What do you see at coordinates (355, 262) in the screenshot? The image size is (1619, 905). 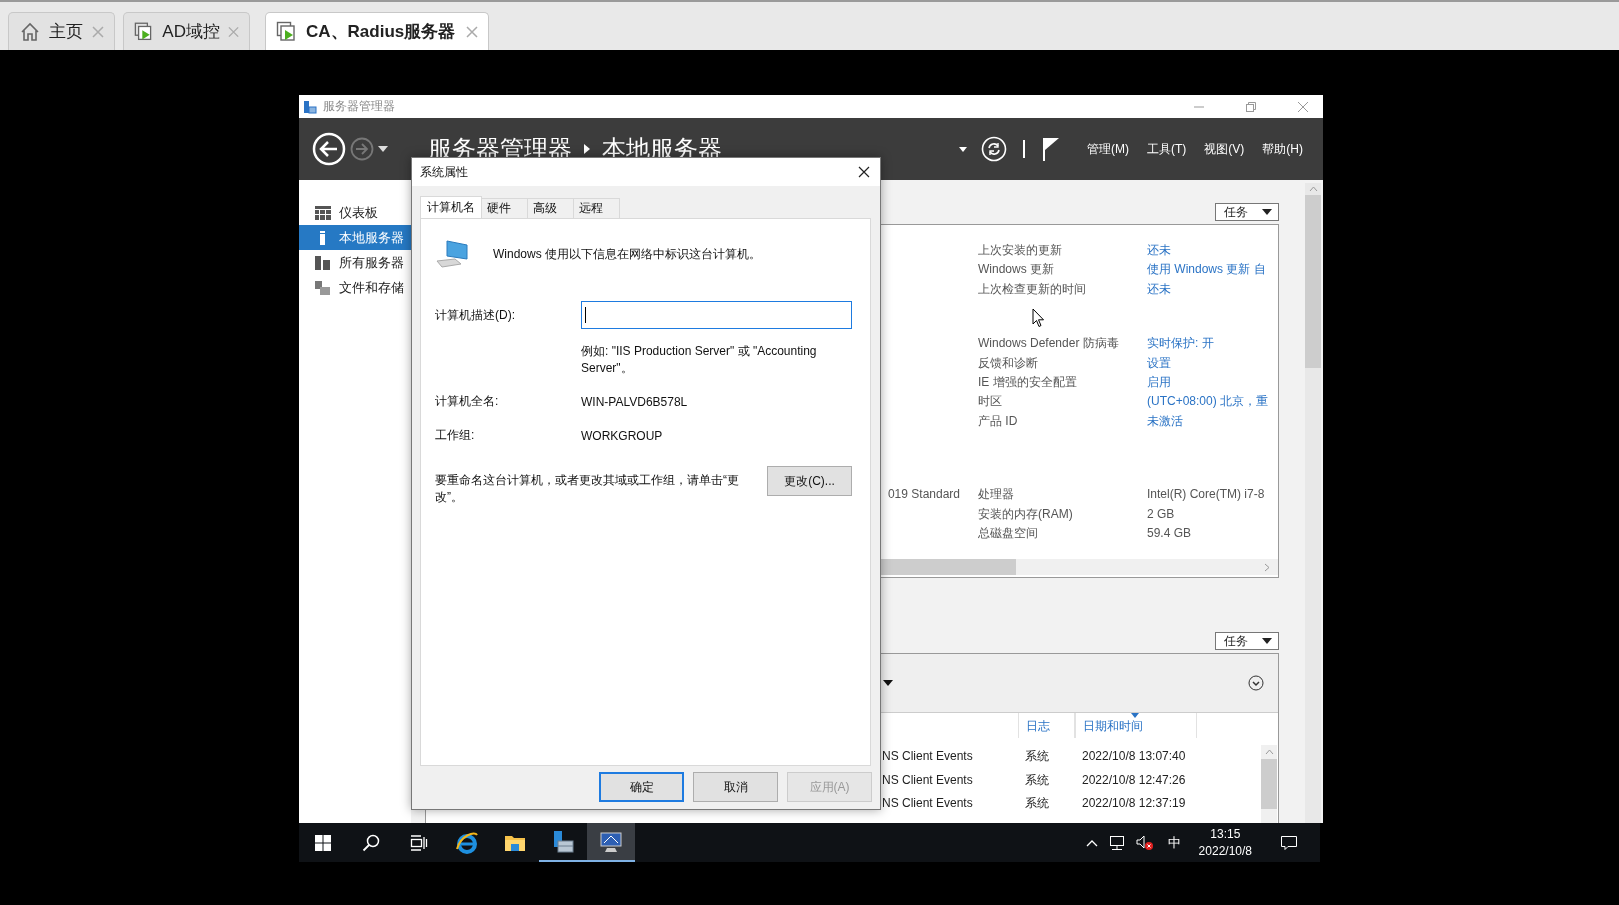 I see `sidebar-item: 所有服务器` at bounding box center [355, 262].